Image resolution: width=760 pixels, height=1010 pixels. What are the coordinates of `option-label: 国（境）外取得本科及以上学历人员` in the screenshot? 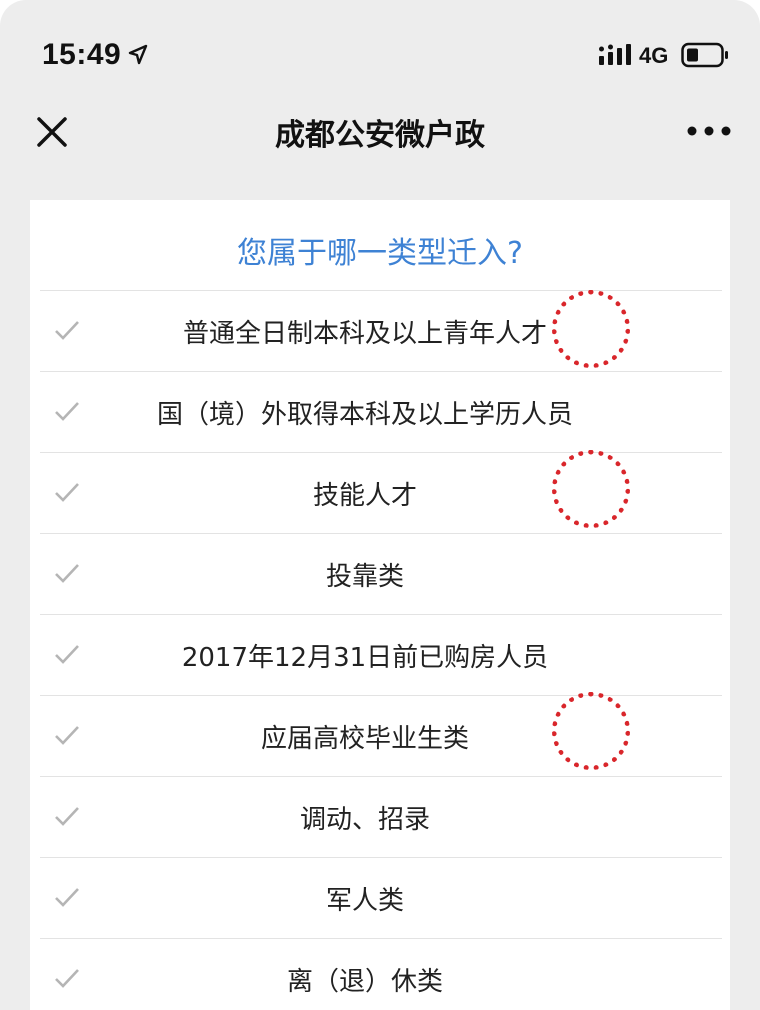 It's located at (364, 415).